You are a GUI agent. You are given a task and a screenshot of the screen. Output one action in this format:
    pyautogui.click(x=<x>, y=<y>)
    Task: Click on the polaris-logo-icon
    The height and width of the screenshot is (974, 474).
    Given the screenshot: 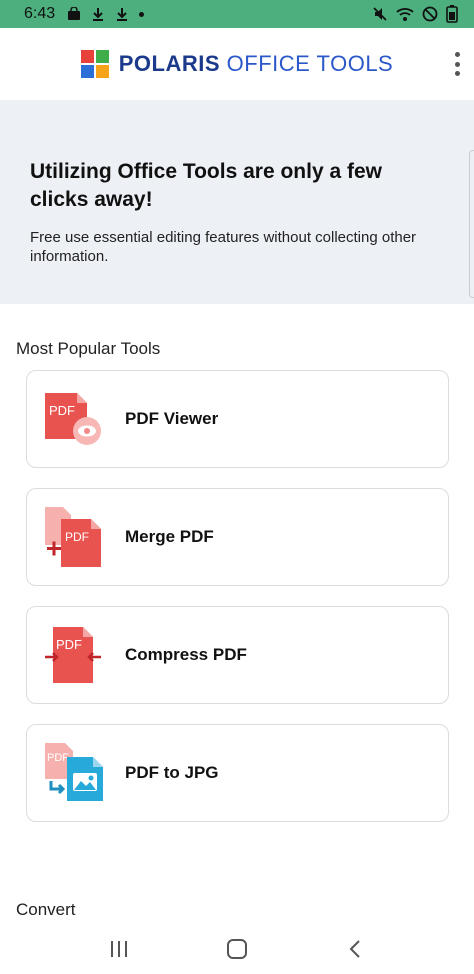 What is the action you would take?
    pyautogui.click(x=94, y=64)
    